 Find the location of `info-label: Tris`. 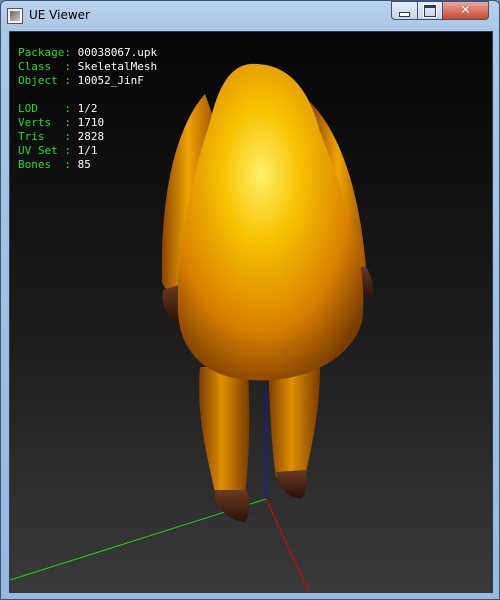

info-label: Tris is located at coordinates (41, 136).